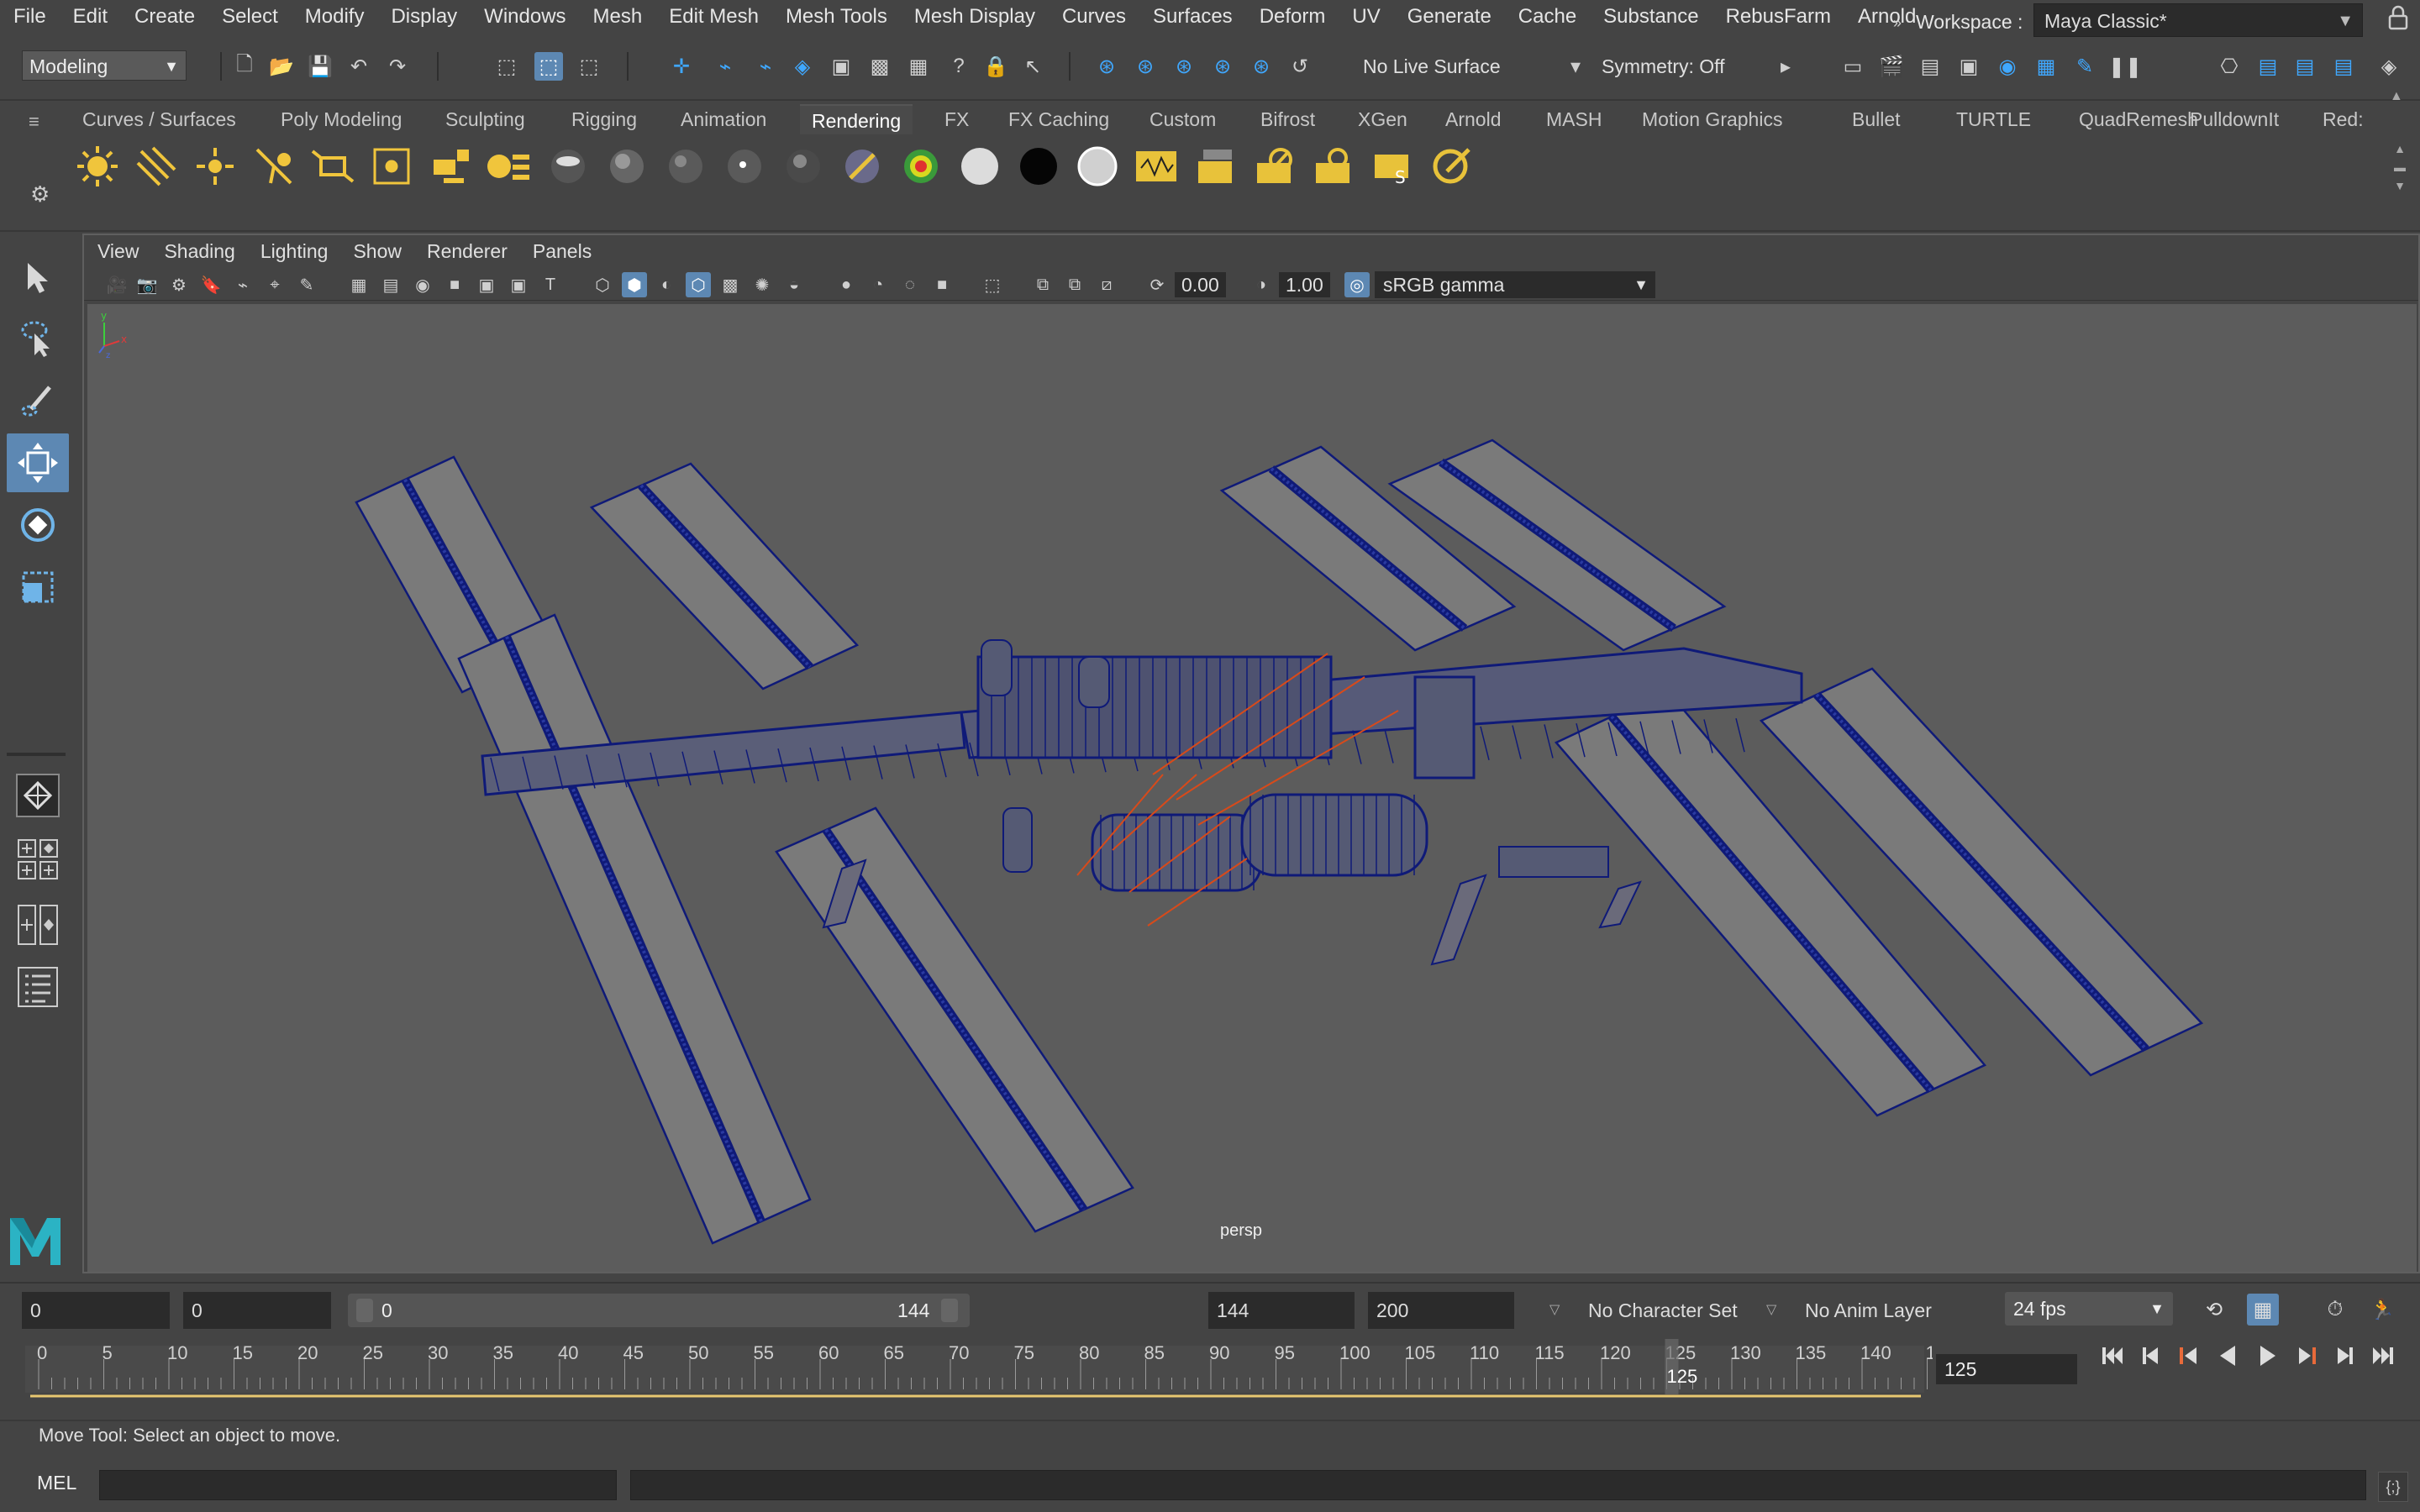 This screenshot has height=1512, width=2420. I want to click on menu-generate: Generate, so click(1449, 17).